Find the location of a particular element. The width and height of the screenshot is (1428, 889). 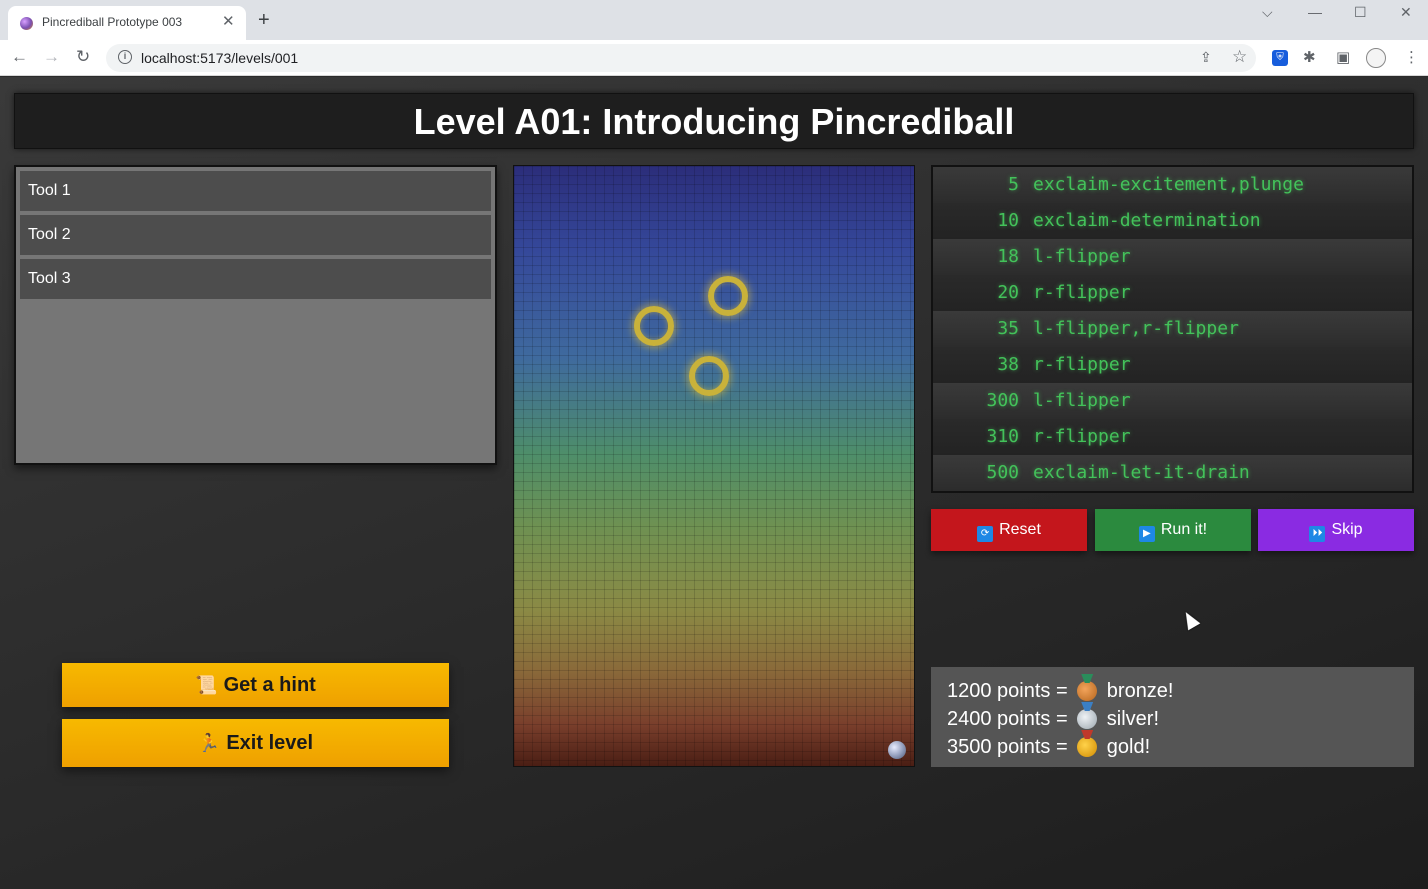

reset-icon: ⟳ is located at coordinates (985, 534).